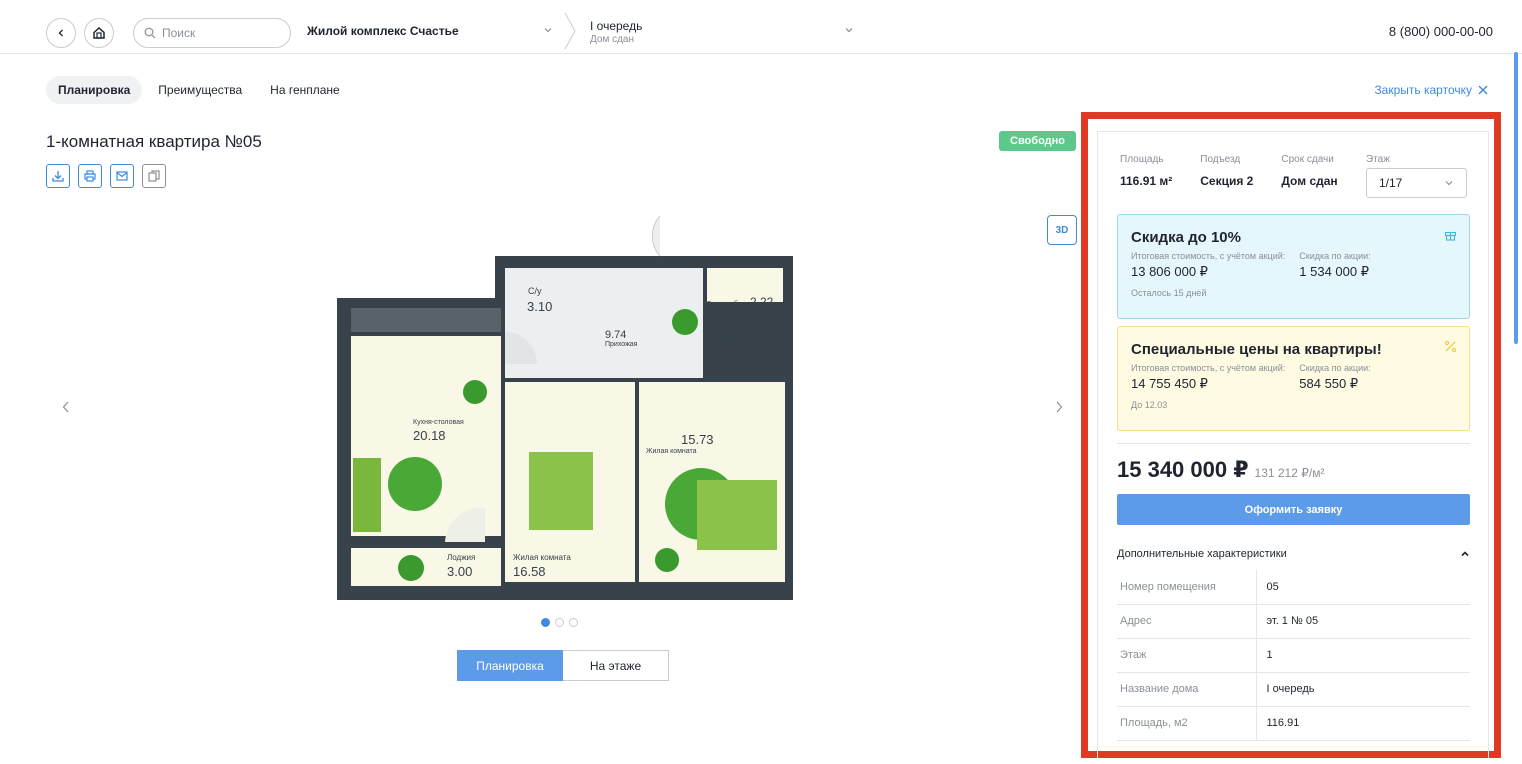 The image size is (1522, 764). Describe the element at coordinates (539, 306) in the screenshot. I see `room-area-bathroom-1: 3.10` at that location.